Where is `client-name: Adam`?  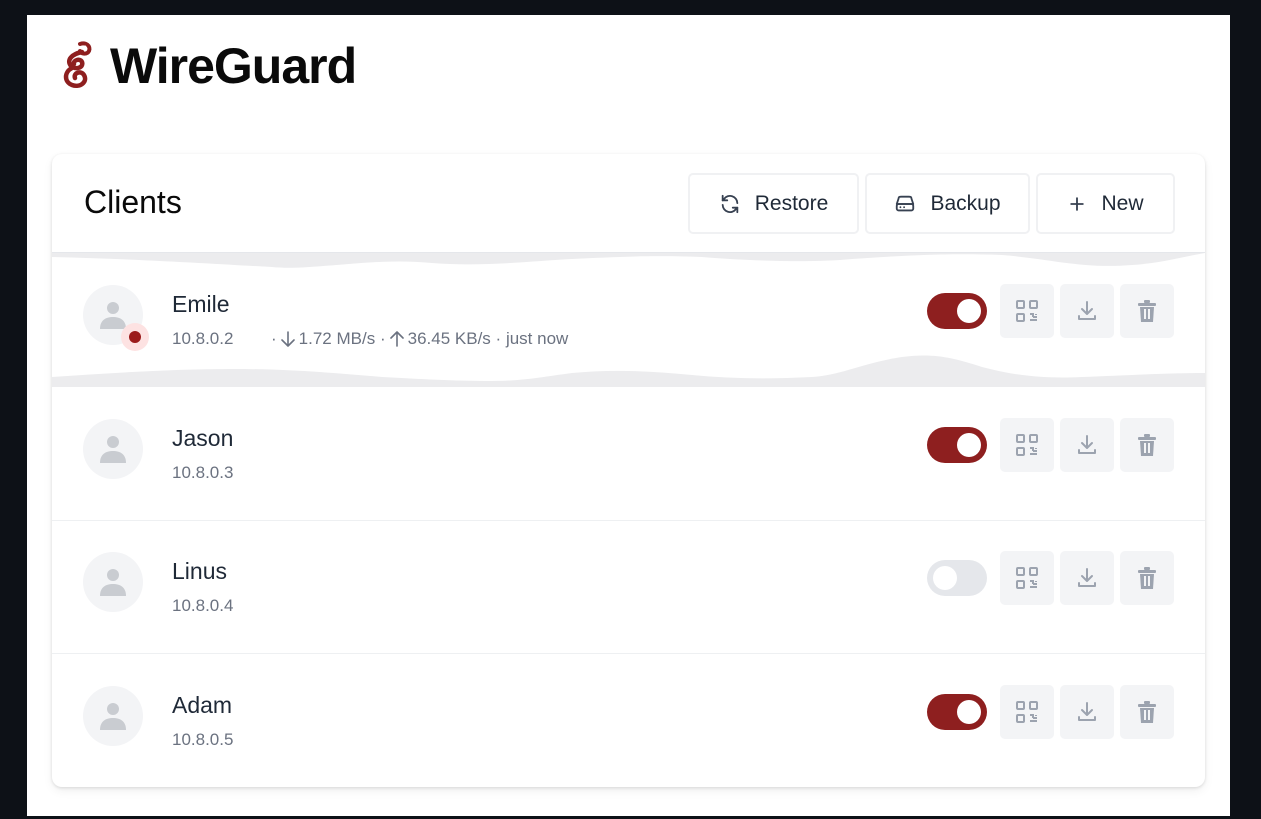 client-name: Adam is located at coordinates (202, 705).